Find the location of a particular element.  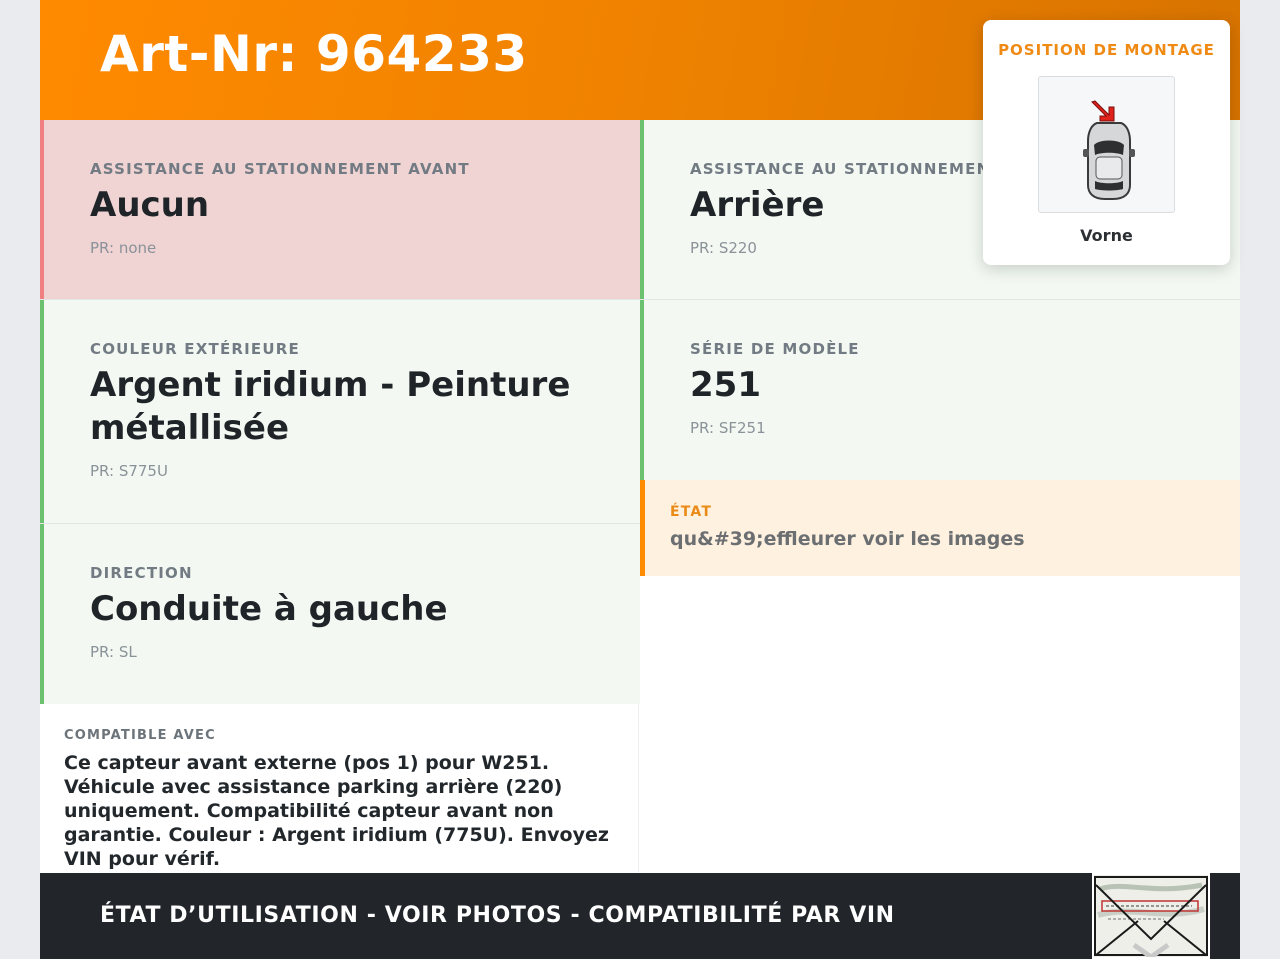

tile-steering: DIRECTION Conduite à gauche PR: SL is located at coordinates (340, 614).